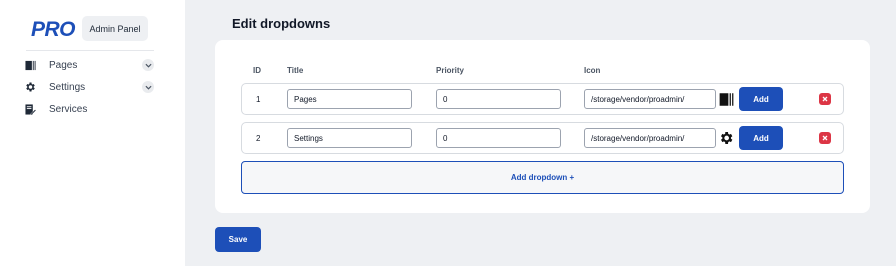  What do you see at coordinates (450, 70) in the screenshot?
I see `column-header-priority: Priority` at bounding box center [450, 70].